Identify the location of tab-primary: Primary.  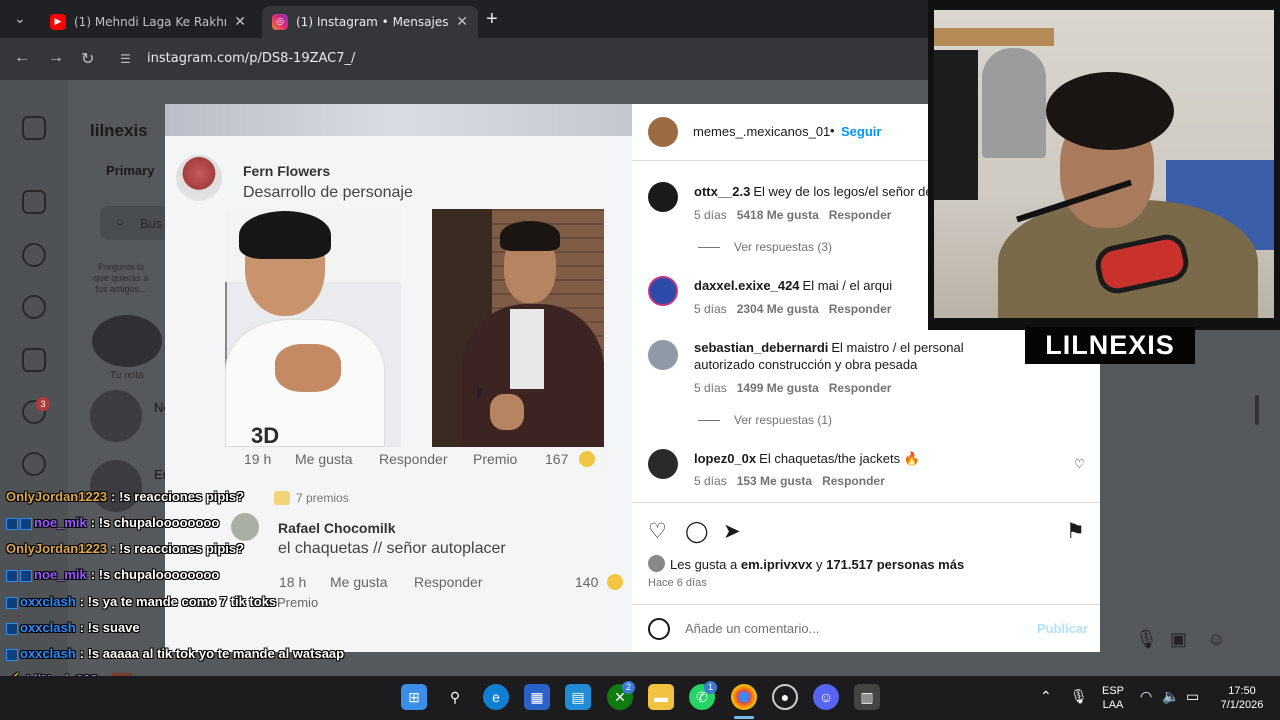
(130, 170).